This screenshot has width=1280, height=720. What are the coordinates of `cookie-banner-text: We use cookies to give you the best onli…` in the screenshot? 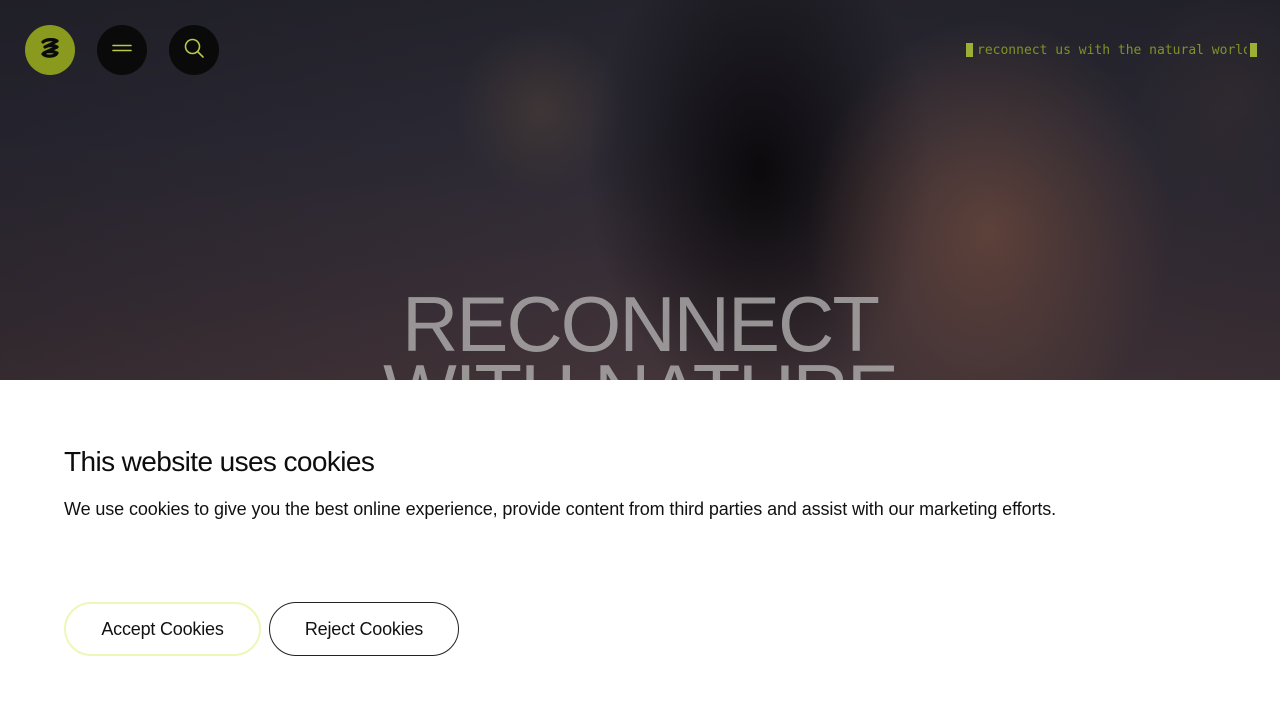 It's located at (560, 509).